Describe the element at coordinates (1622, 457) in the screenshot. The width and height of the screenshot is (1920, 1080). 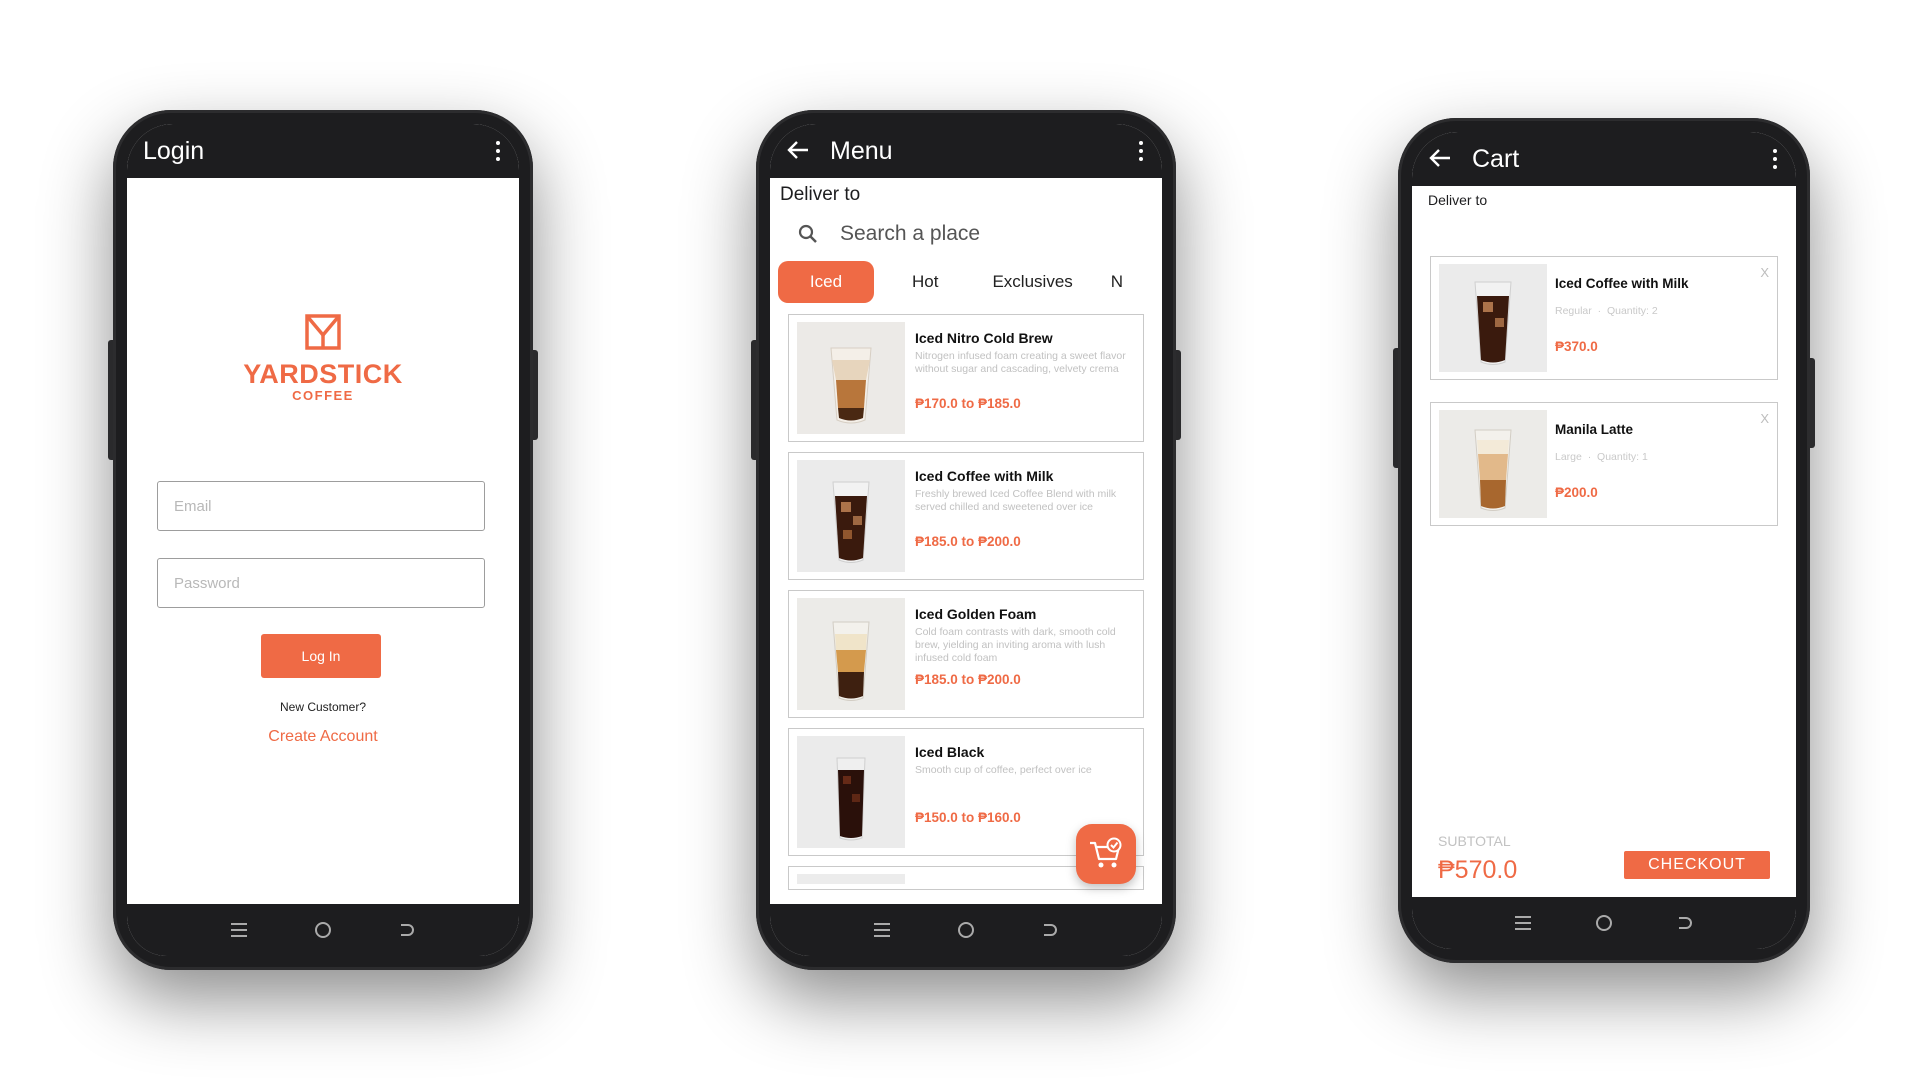
I see `cart-item-quantity: Quantity: 1` at that location.